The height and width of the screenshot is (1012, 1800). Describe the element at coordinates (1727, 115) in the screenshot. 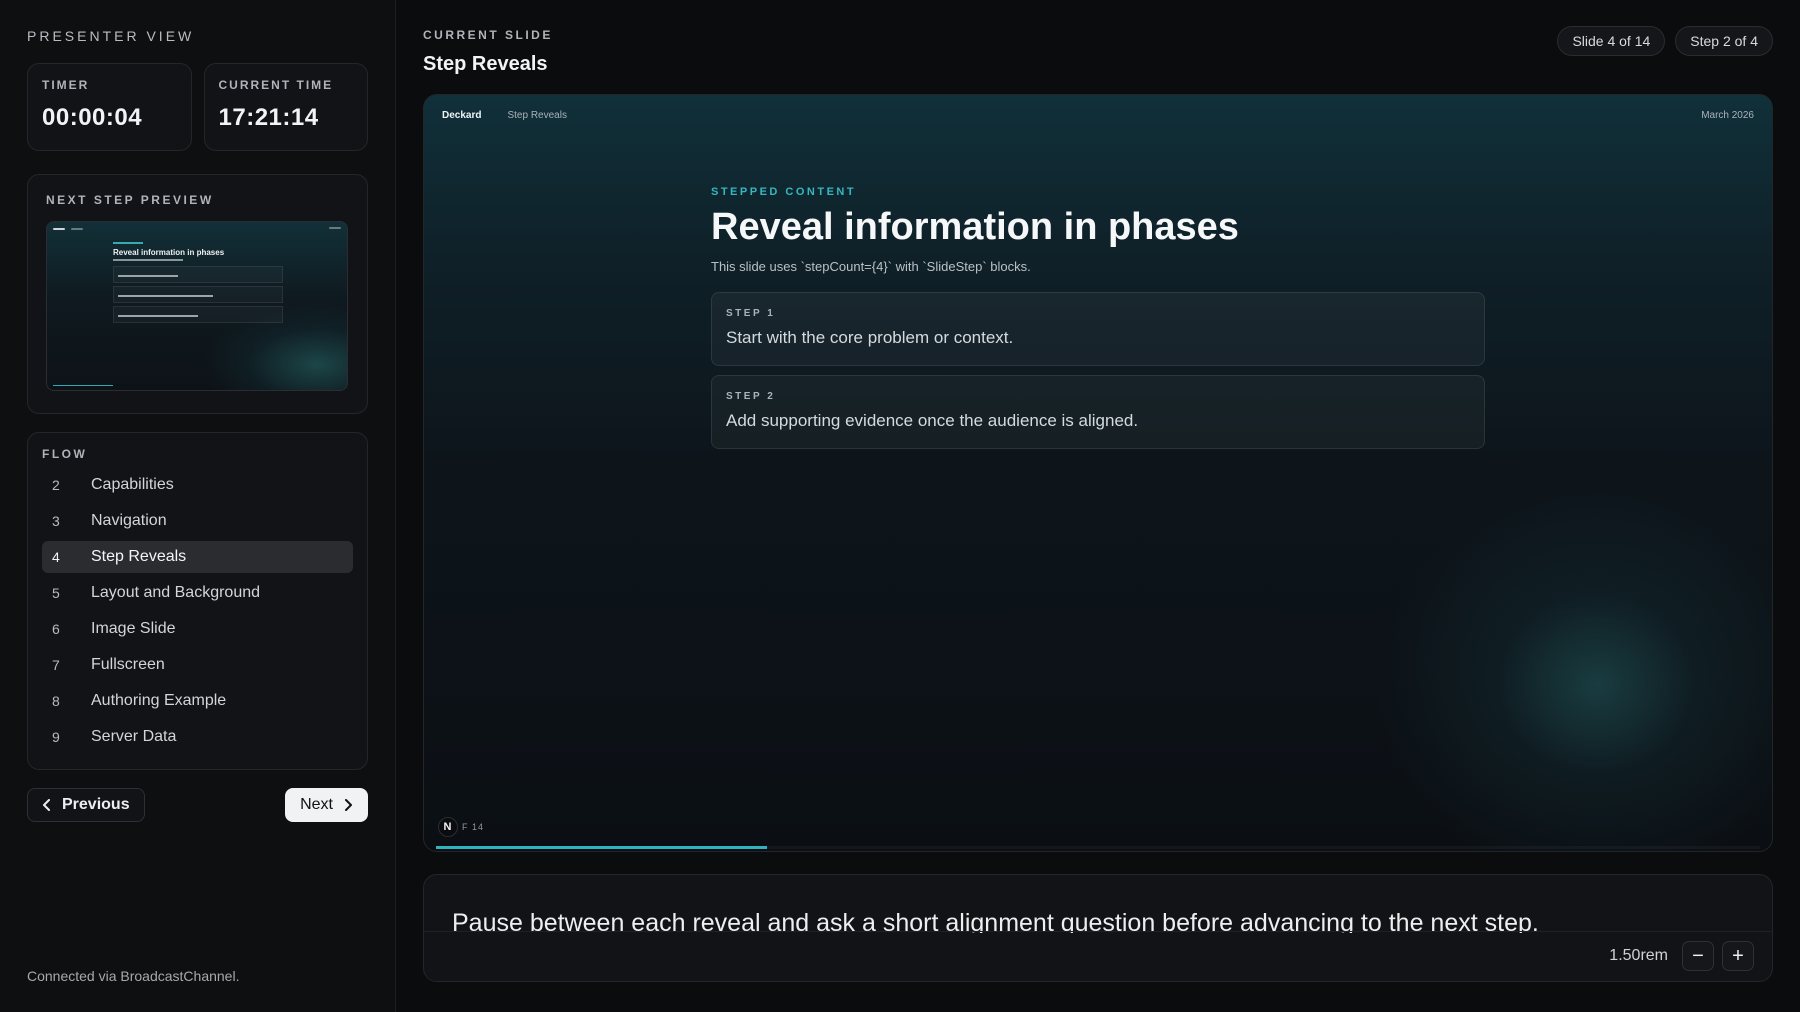

I see `slide-date: March 2026` at that location.